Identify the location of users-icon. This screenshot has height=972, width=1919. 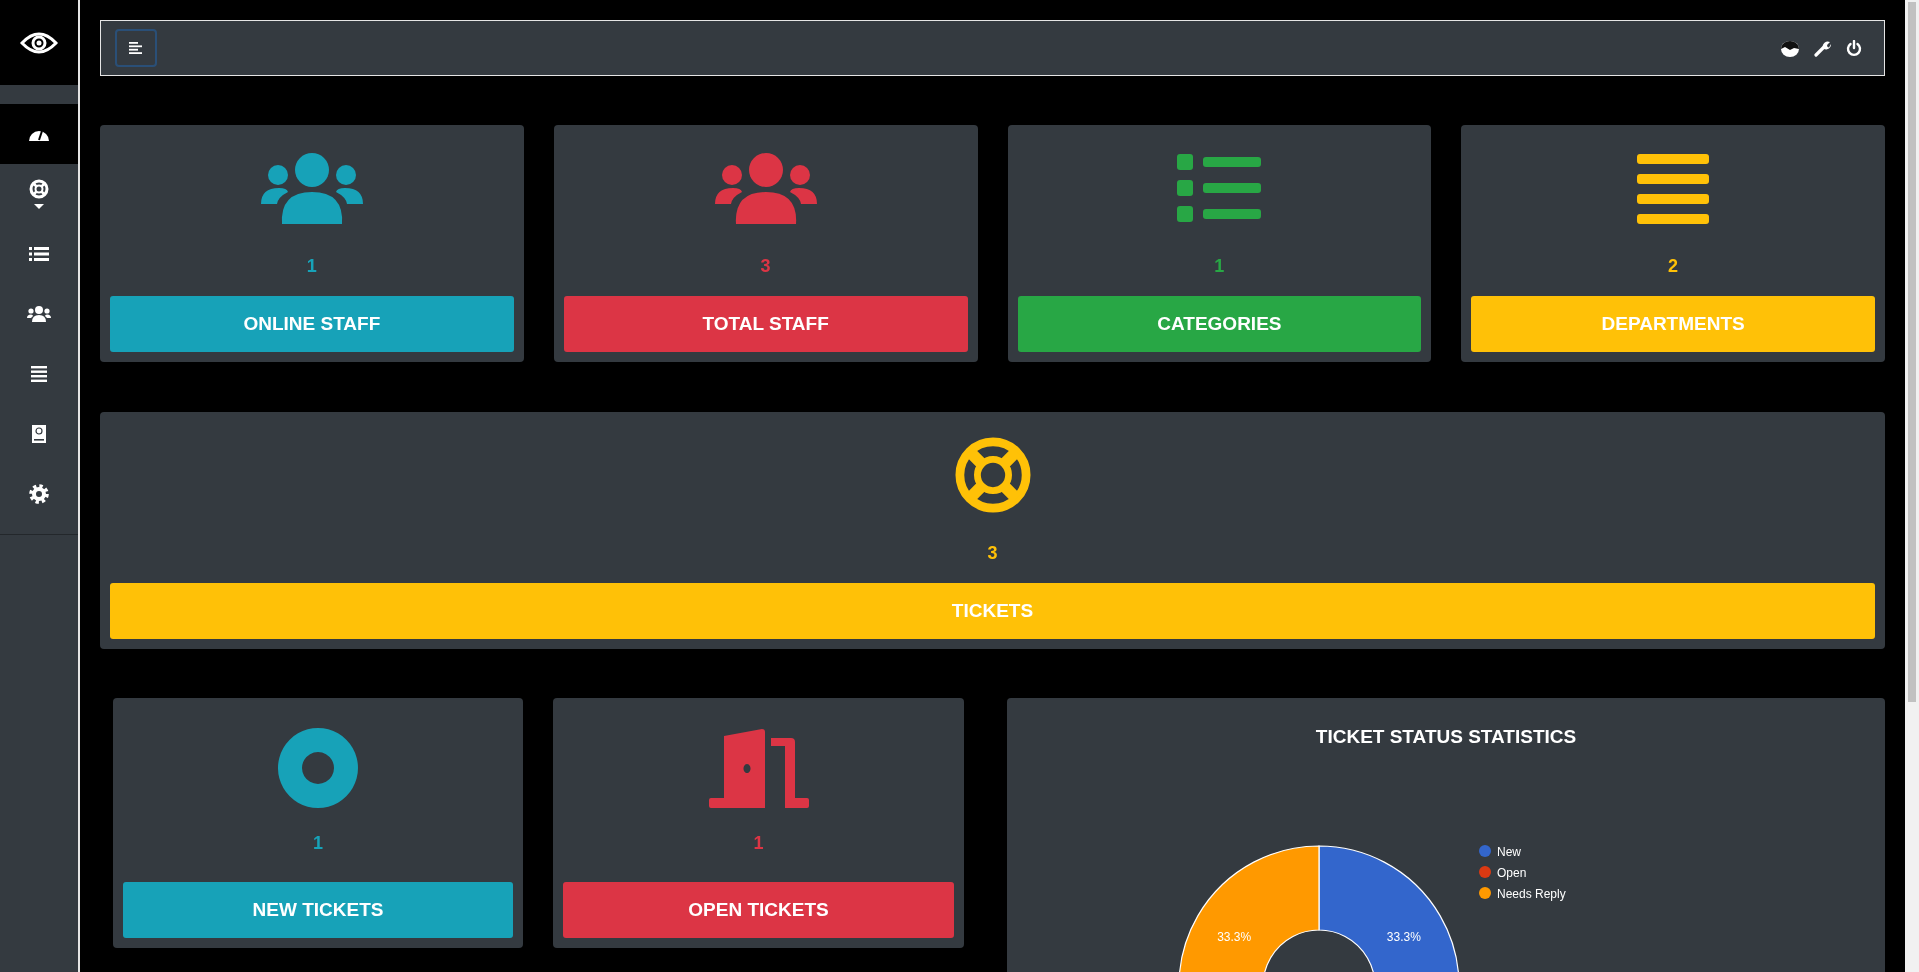
(39, 314).